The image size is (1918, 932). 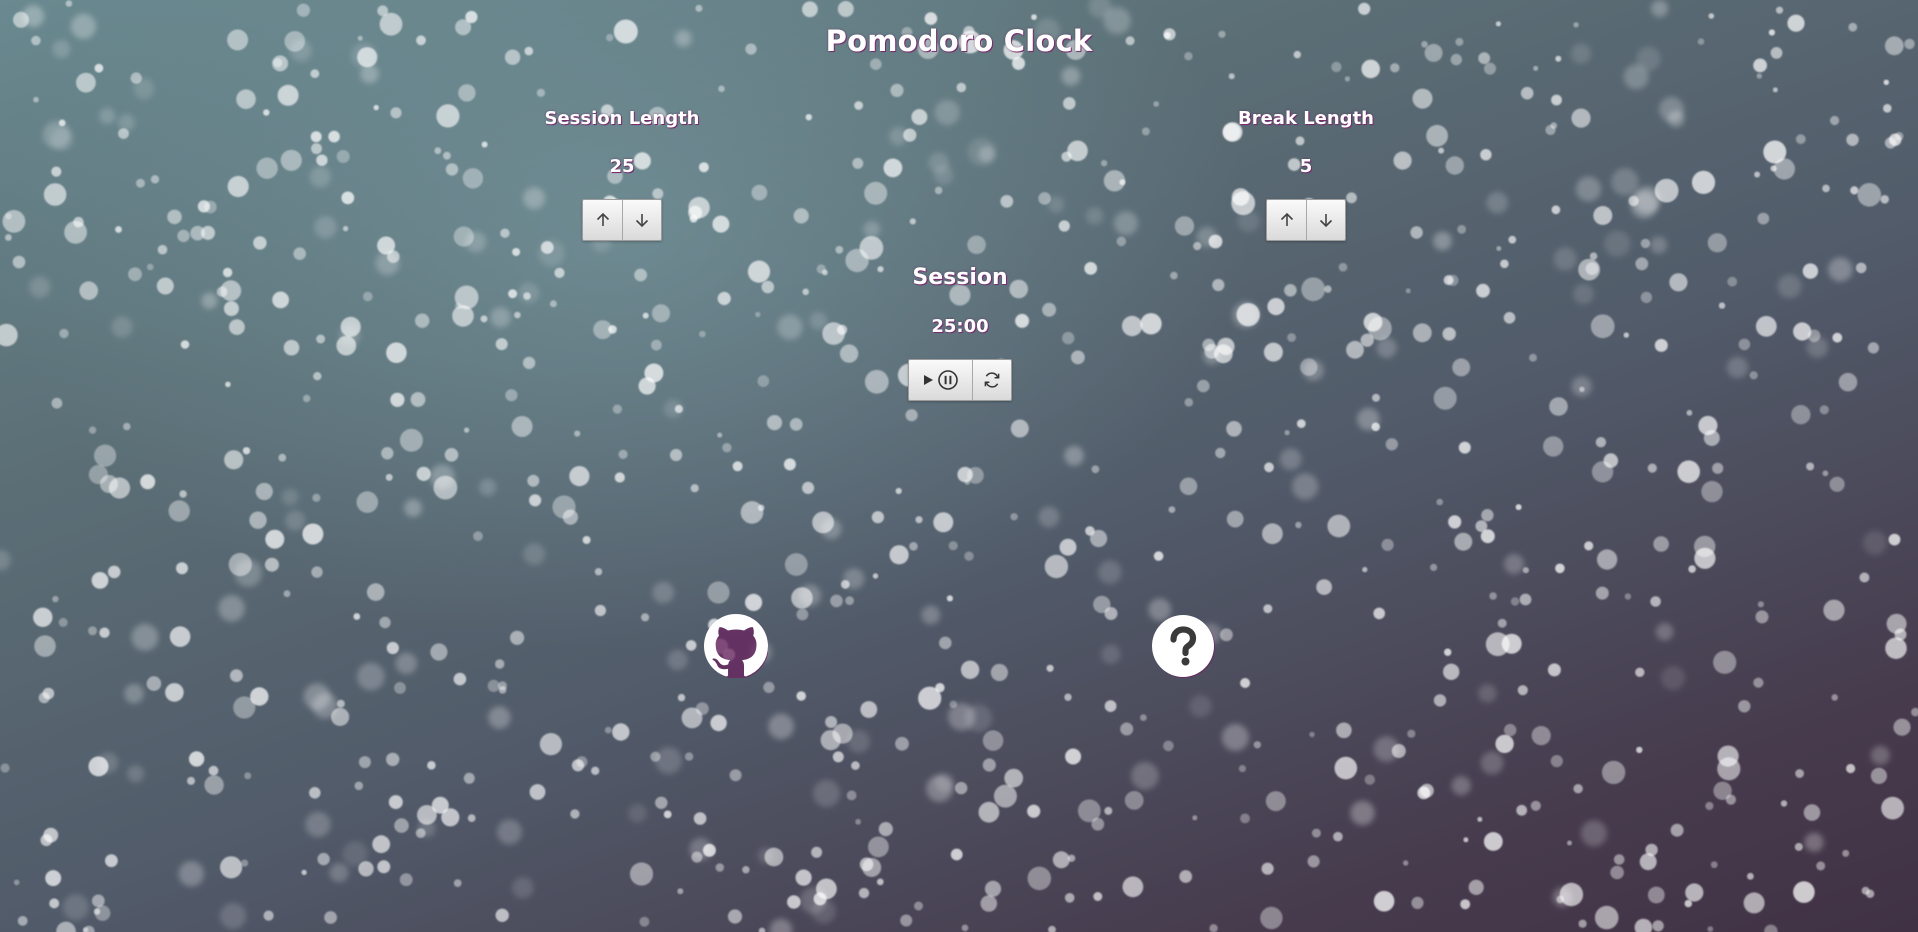 What do you see at coordinates (1325, 220) in the screenshot?
I see `break-decrement-button` at bounding box center [1325, 220].